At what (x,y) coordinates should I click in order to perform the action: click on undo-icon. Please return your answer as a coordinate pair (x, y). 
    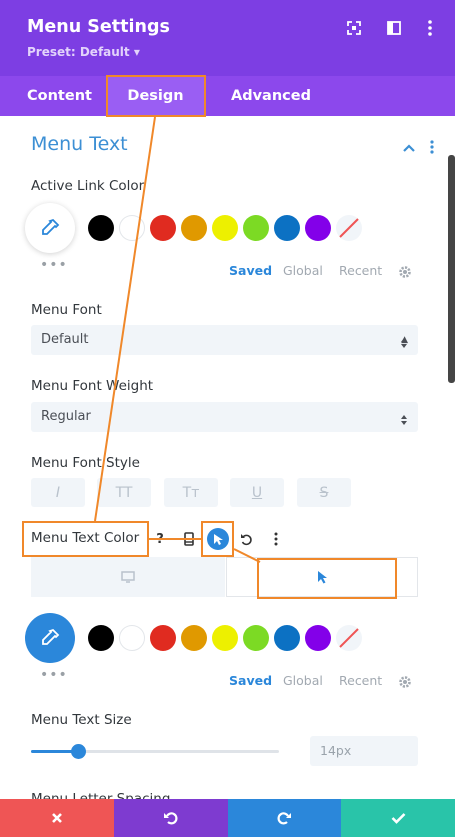
    Looking at the image, I should click on (170, 818).